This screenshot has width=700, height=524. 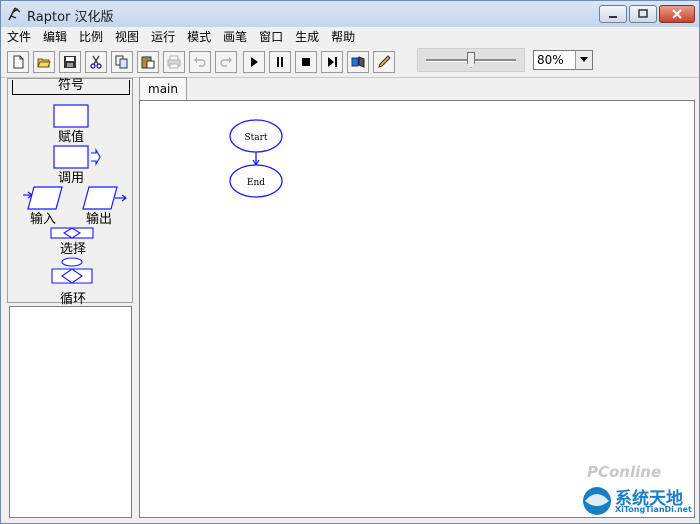 I want to click on copy-button, so click(x=122, y=62).